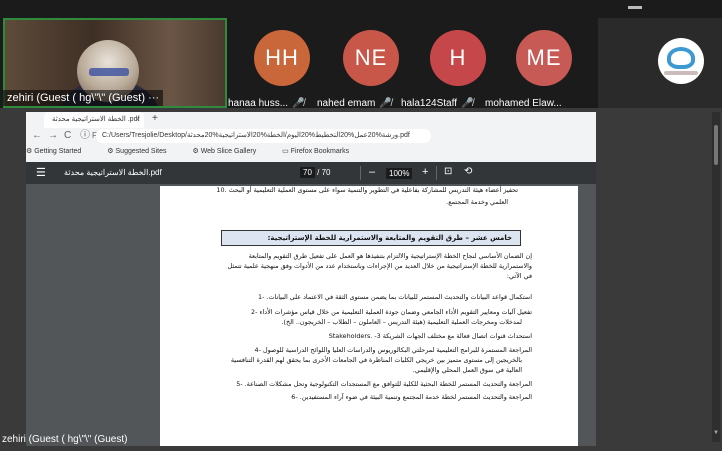 This screenshot has width=722, height=451. I want to click on page-total: 70, so click(326, 172).